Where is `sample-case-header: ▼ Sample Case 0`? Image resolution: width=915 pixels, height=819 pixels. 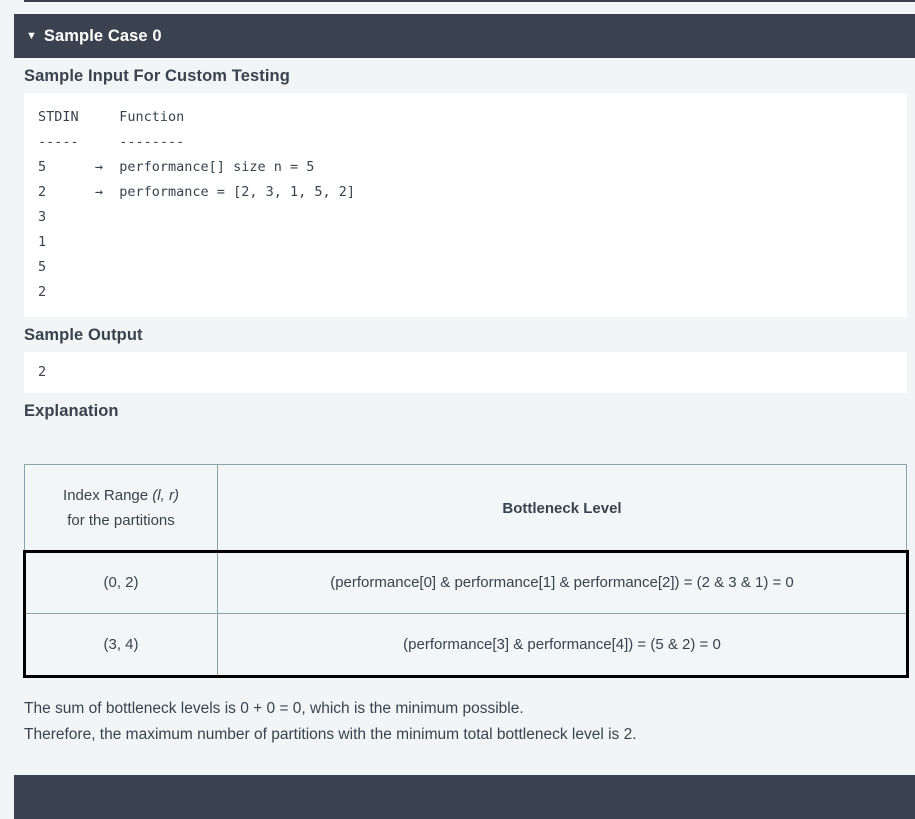
sample-case-header: ▼ Sample Case 0 is located at coordinates (464, 36).